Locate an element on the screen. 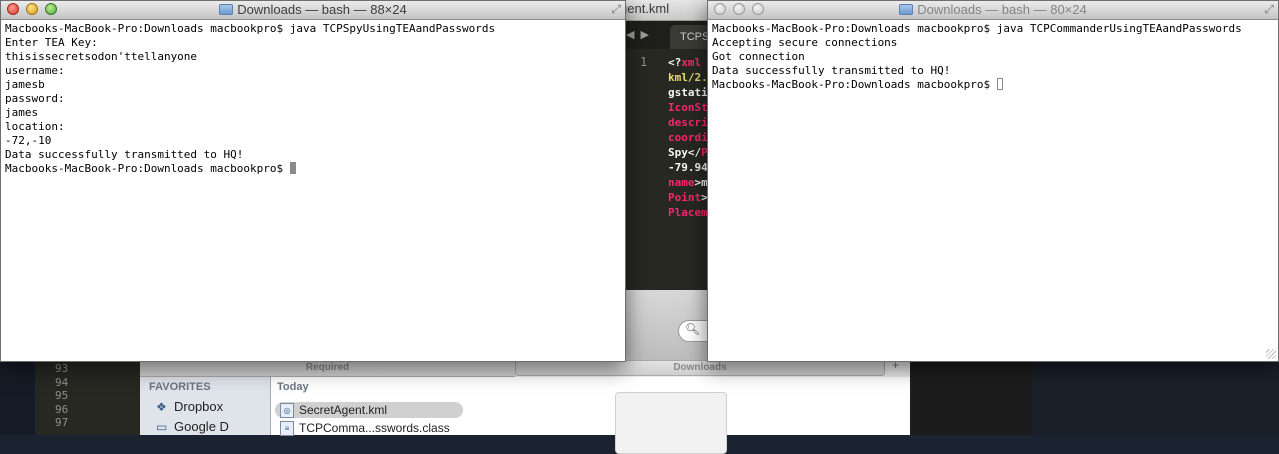  sidebar-item-google-drive: ▭ Google D is located at coordinates (192, 426).